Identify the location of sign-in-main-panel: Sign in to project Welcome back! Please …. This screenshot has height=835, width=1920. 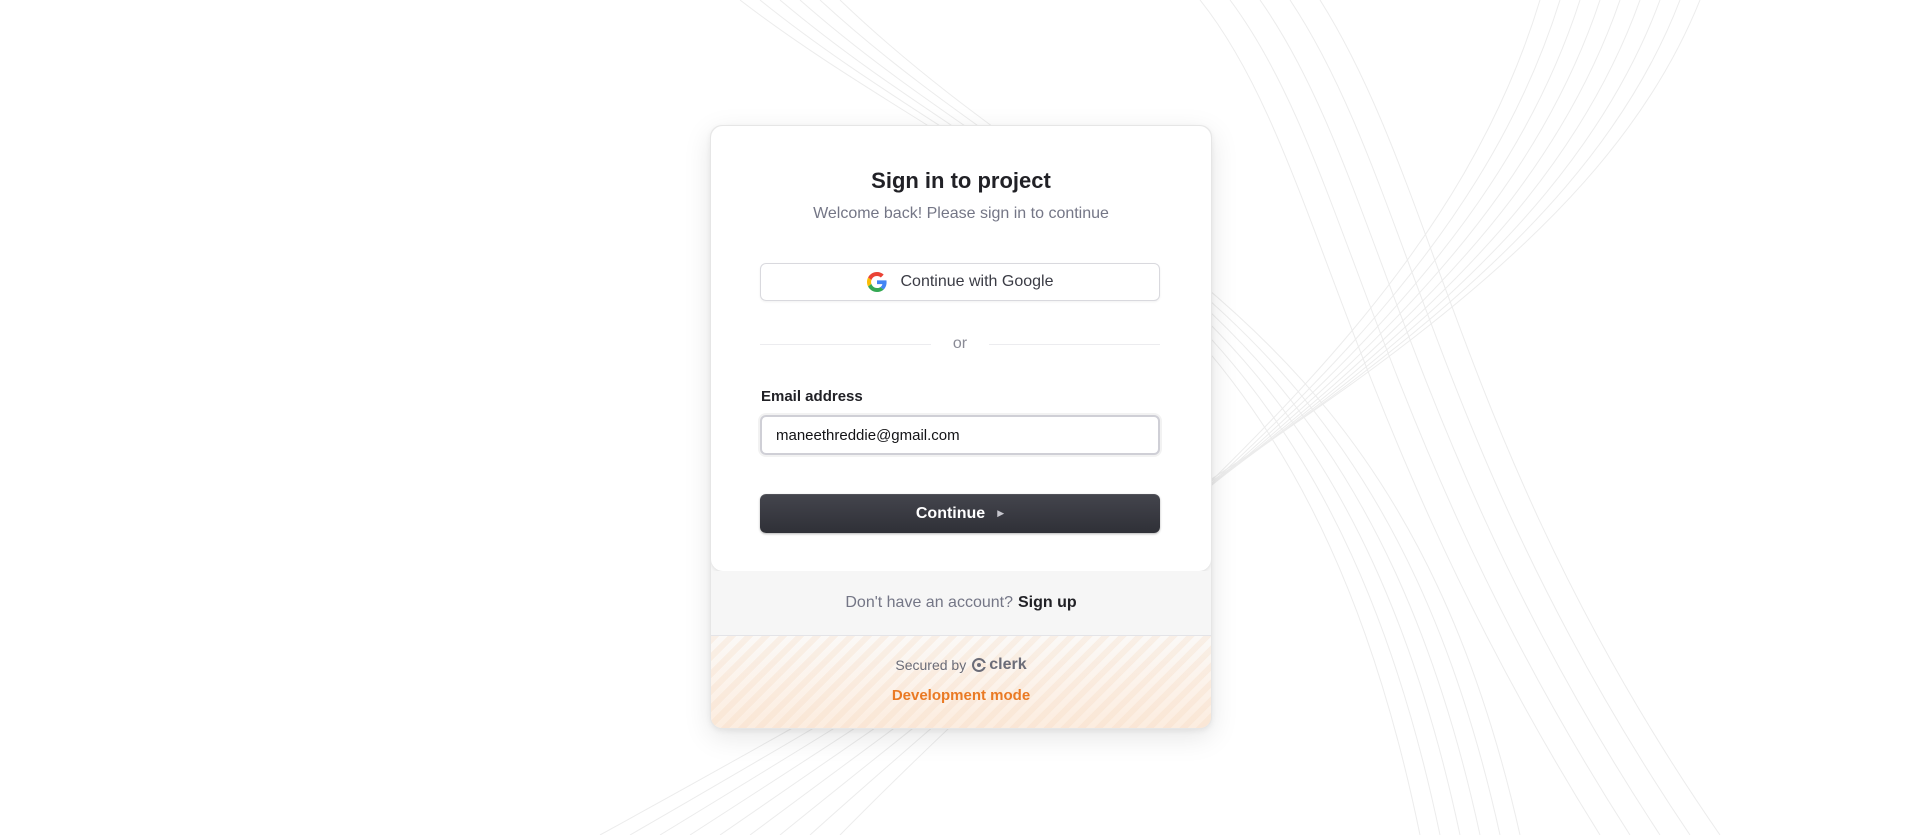
(961, 348).